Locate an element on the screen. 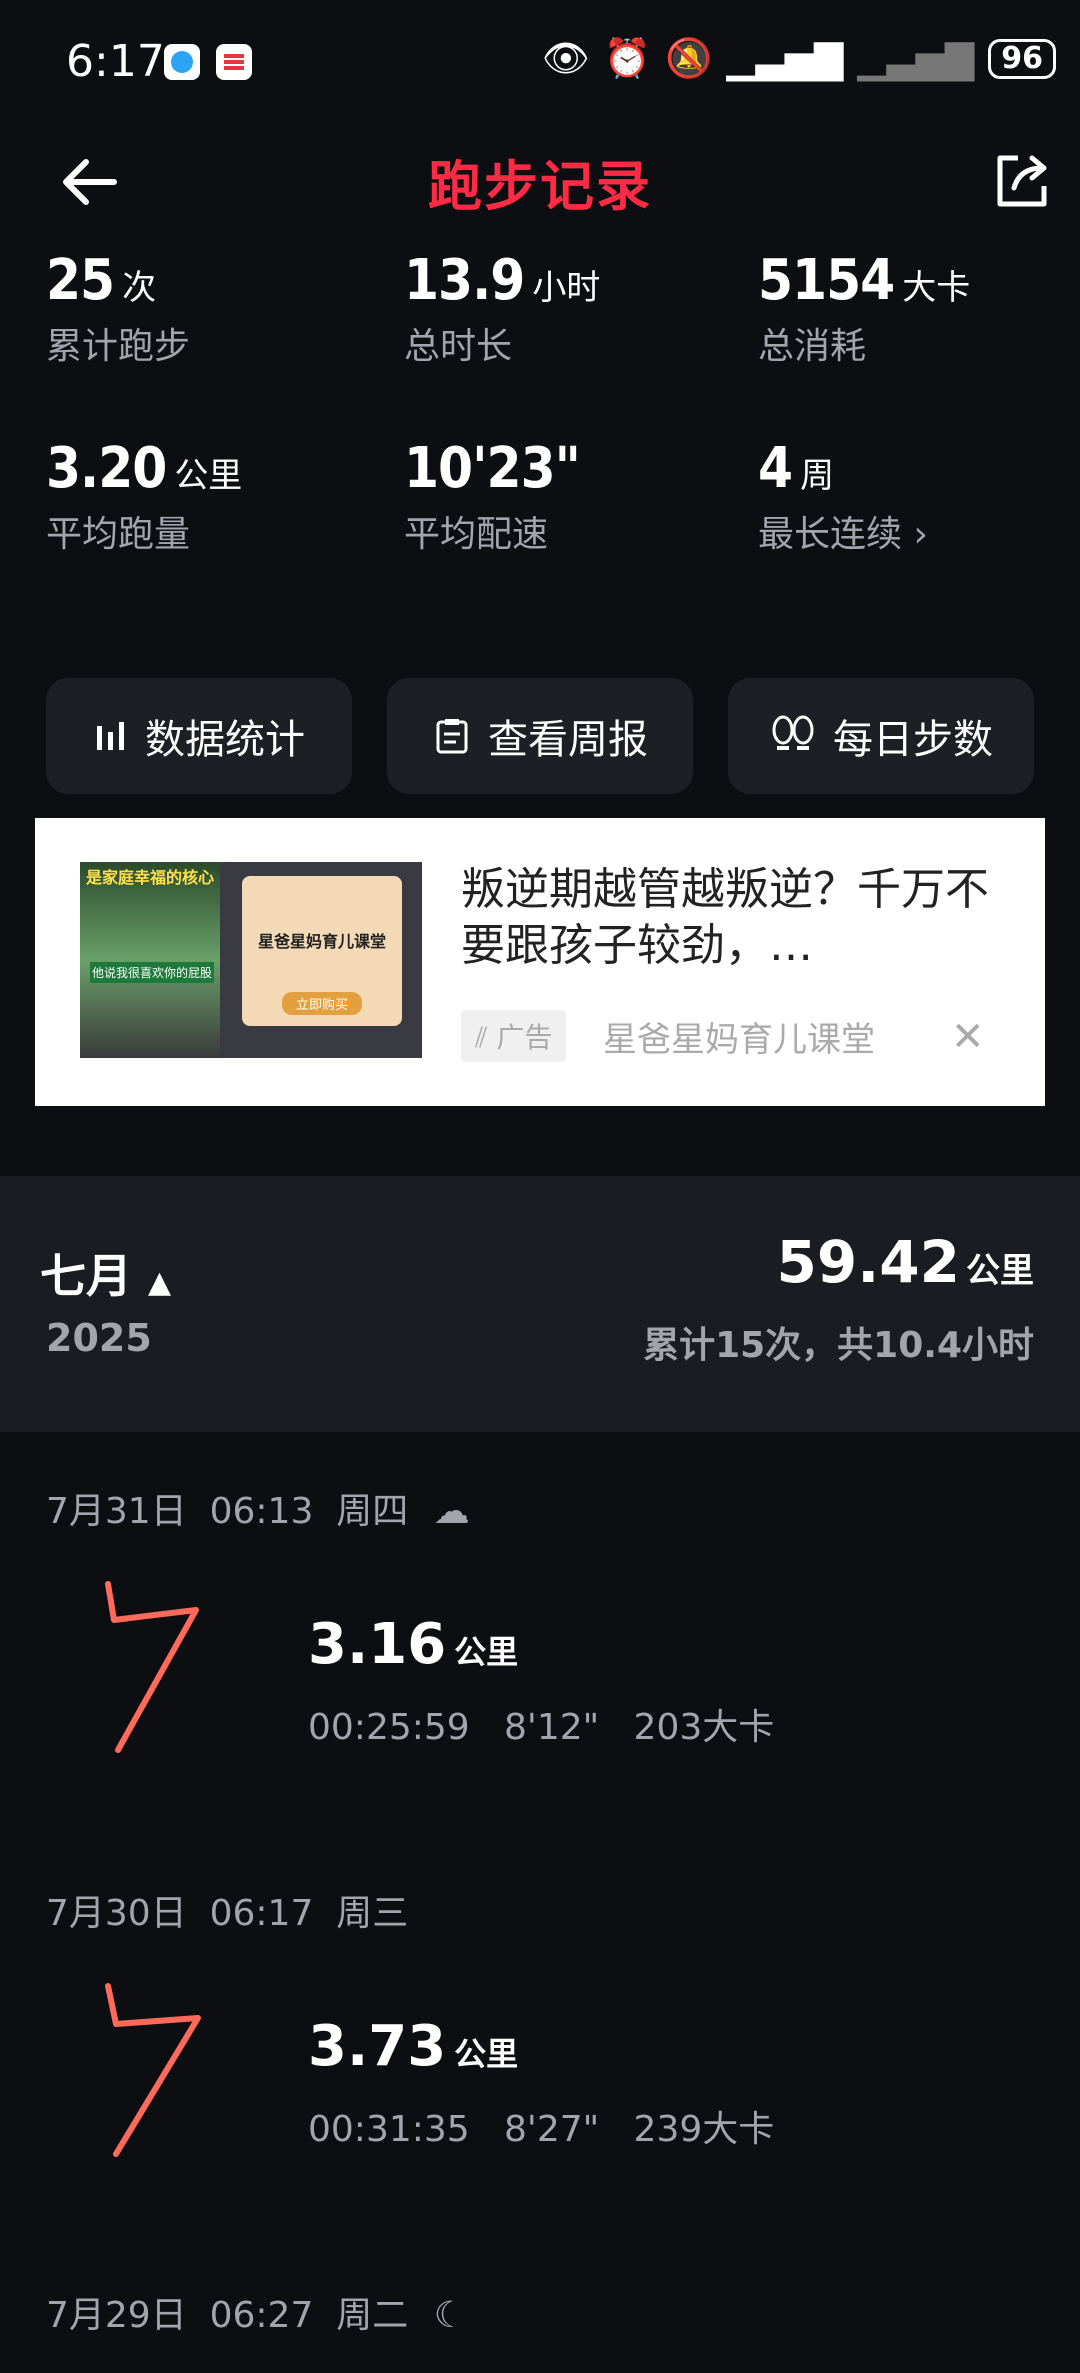  signal-icon: ▁▃▅▇ is located at coordinates (785, 58).